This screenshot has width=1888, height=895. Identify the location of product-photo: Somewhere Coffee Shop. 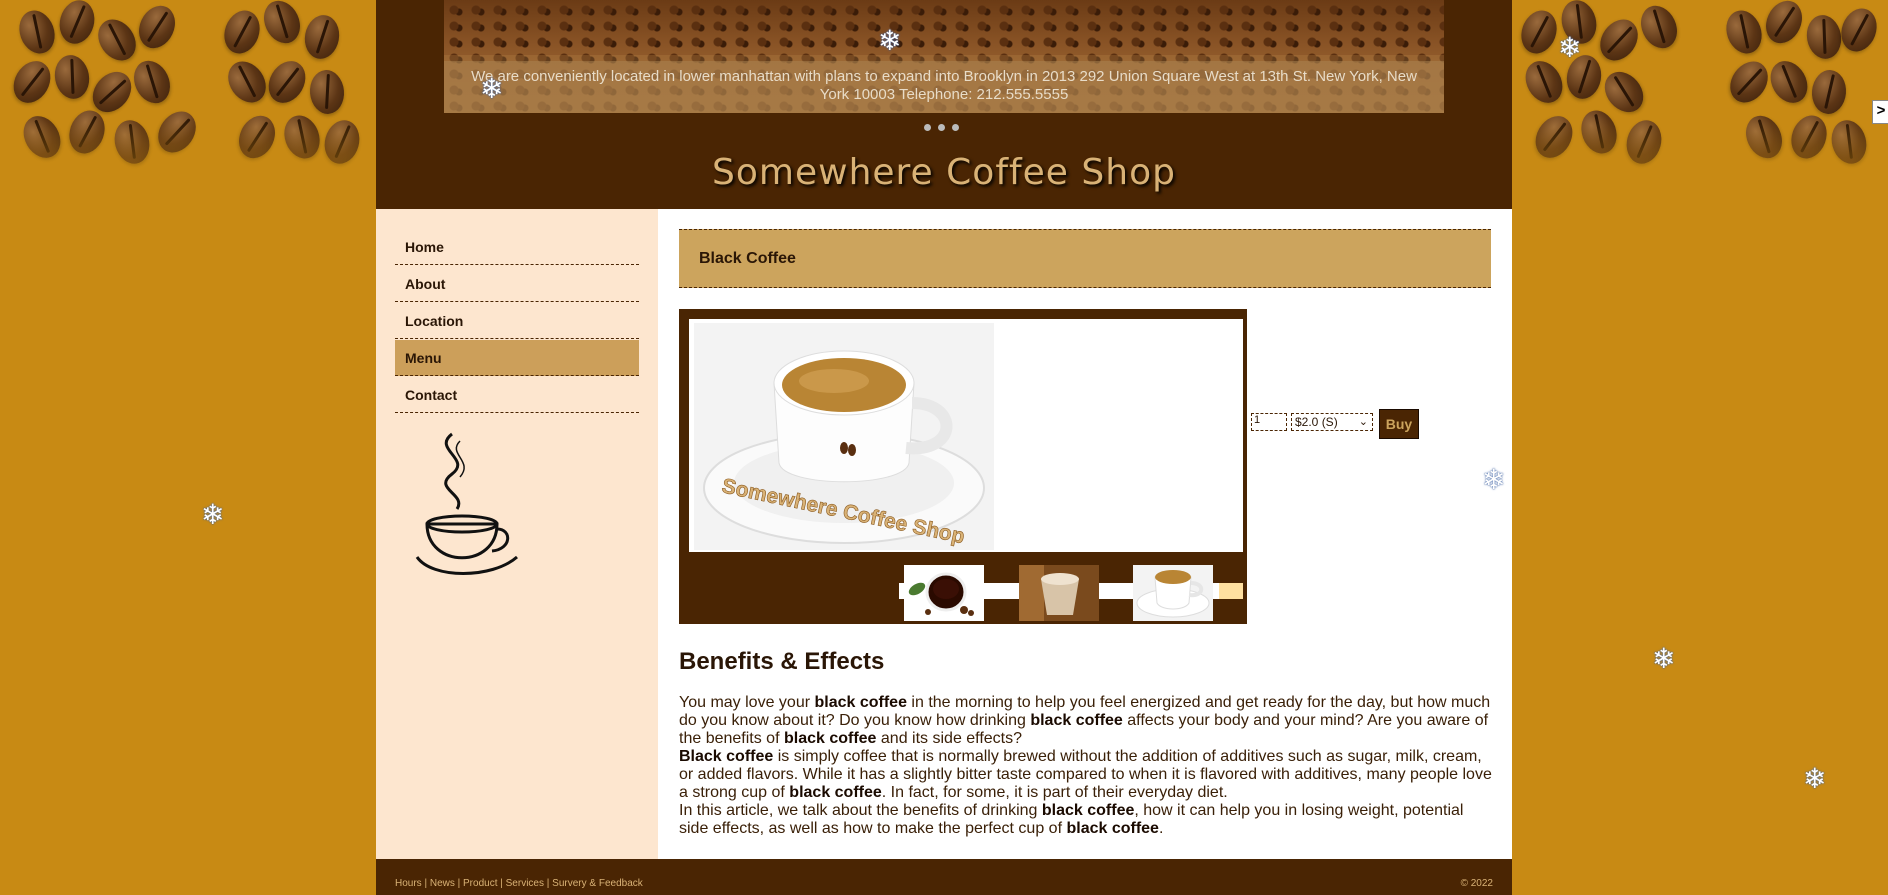
(844, 436).